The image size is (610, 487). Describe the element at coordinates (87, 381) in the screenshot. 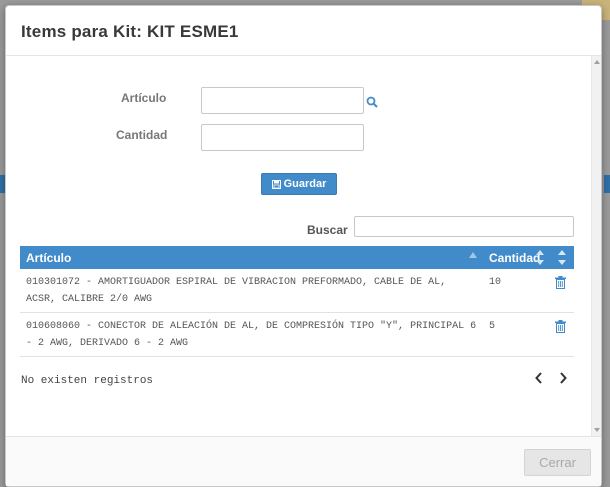

I see `table-info: No existen registros` at that location.